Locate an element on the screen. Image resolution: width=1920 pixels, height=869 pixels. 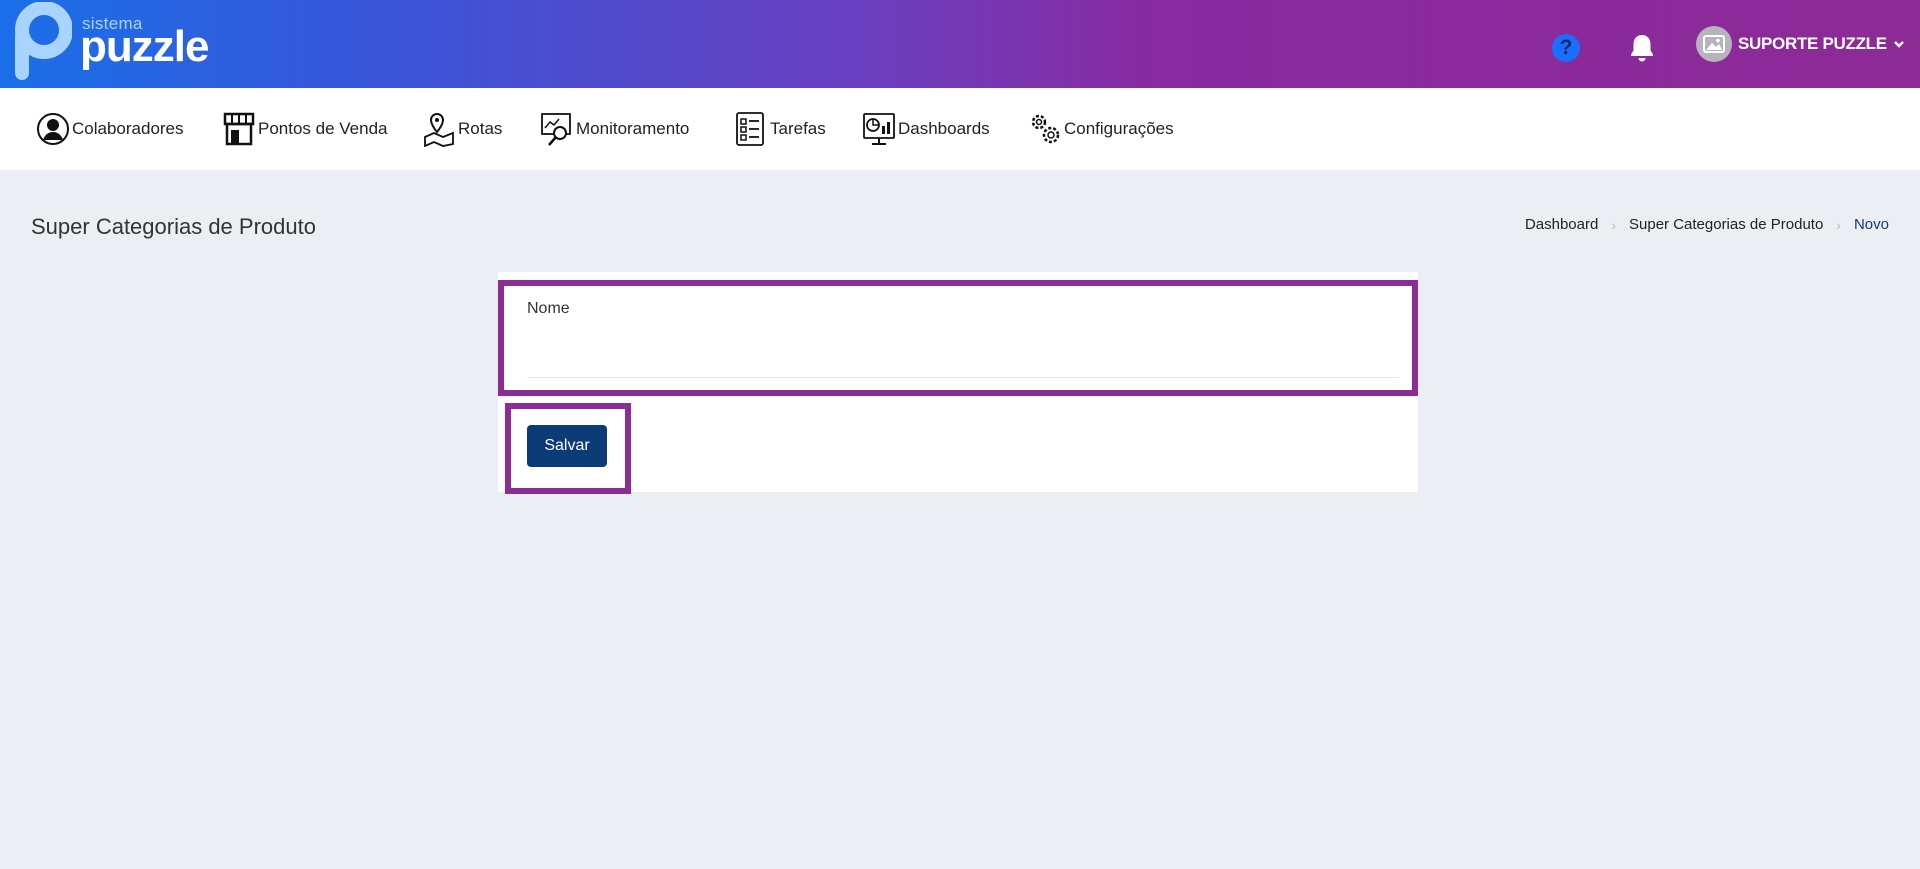
nav-item-tarefas: Tarefas is located at coordinates (780, 129).